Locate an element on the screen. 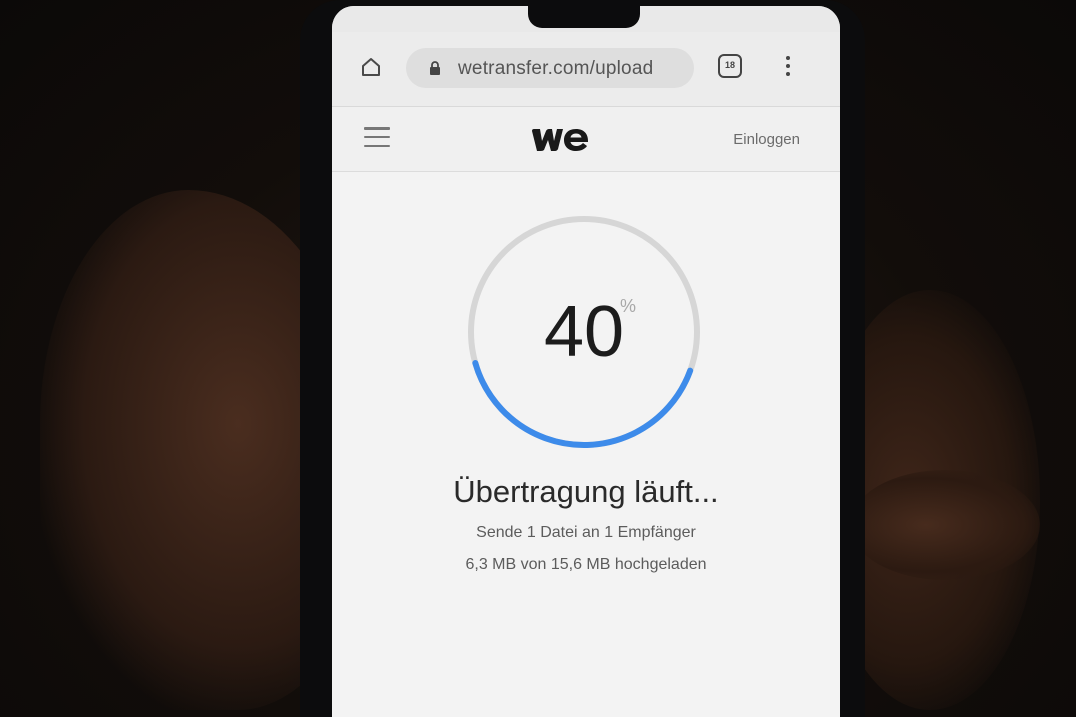 Image resolution: width=1076 pixels, height=717 pixels. home-icon is located at coordinates (371, 67).